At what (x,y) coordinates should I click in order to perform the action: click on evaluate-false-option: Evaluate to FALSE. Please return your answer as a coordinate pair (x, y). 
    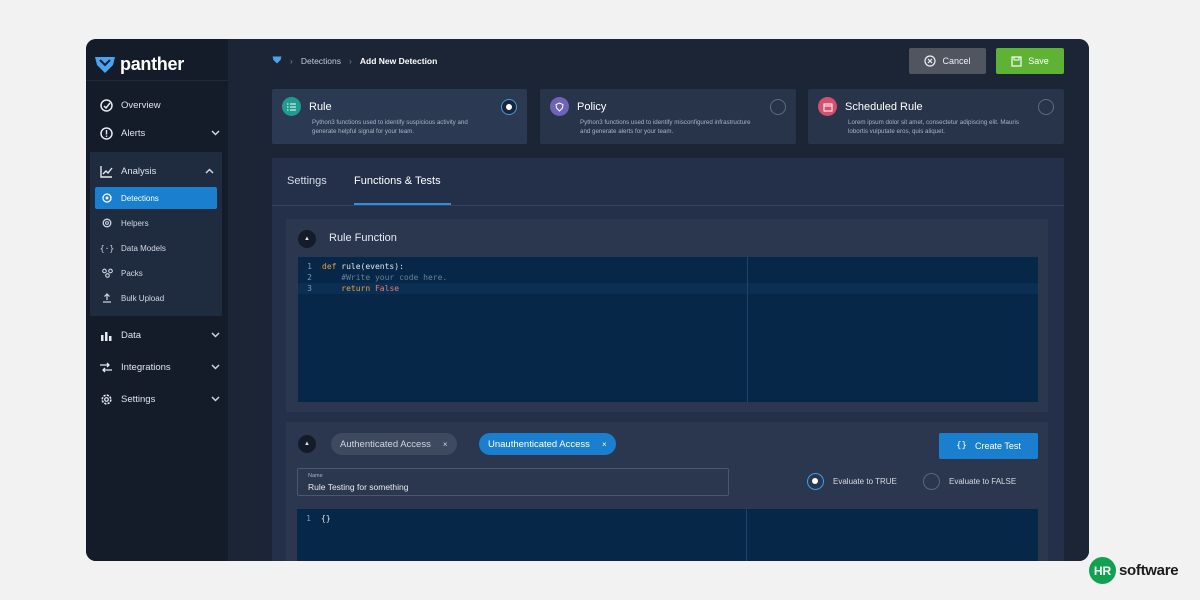
    Looking at the image, I should click on (969, 481).